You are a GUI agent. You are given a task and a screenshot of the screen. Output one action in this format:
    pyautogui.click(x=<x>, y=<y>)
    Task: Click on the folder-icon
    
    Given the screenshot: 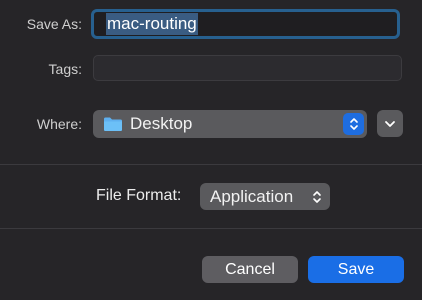 What is the action you would take?
    pyautogui.click(x=113, y=124)
    